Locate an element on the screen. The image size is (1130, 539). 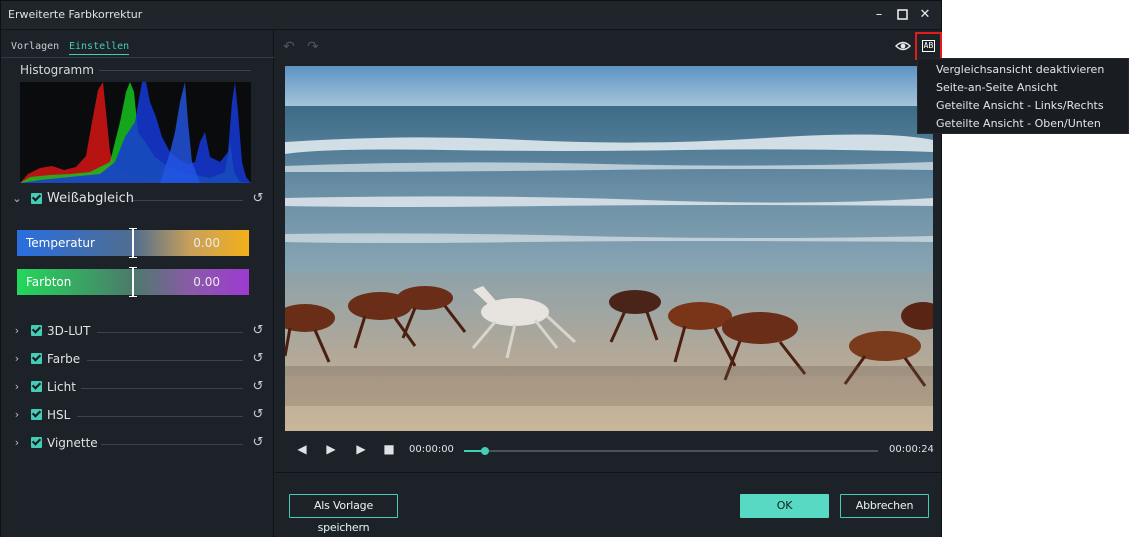
section-3d-lut: › 3D-LUT ↺ is located at coordinates (137, 332).